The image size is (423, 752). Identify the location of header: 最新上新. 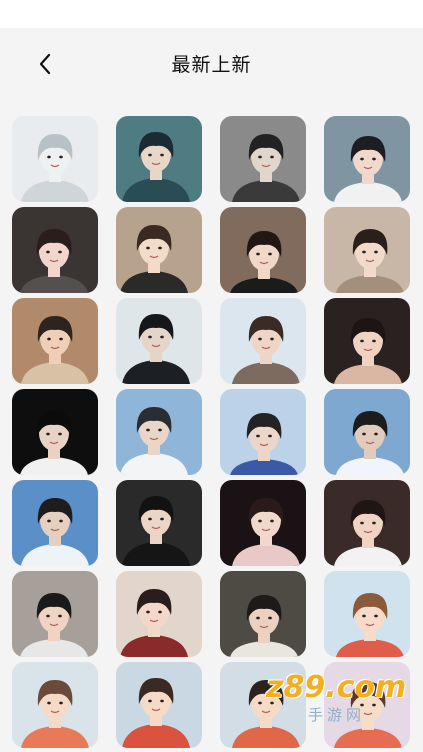
(211, 64).